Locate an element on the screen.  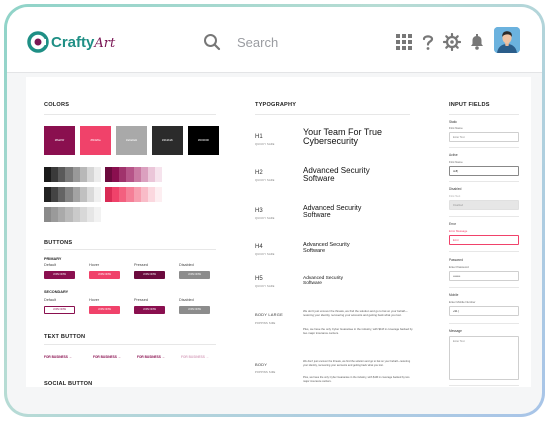
notification-bell-icon is located at coordinates (477, 42).